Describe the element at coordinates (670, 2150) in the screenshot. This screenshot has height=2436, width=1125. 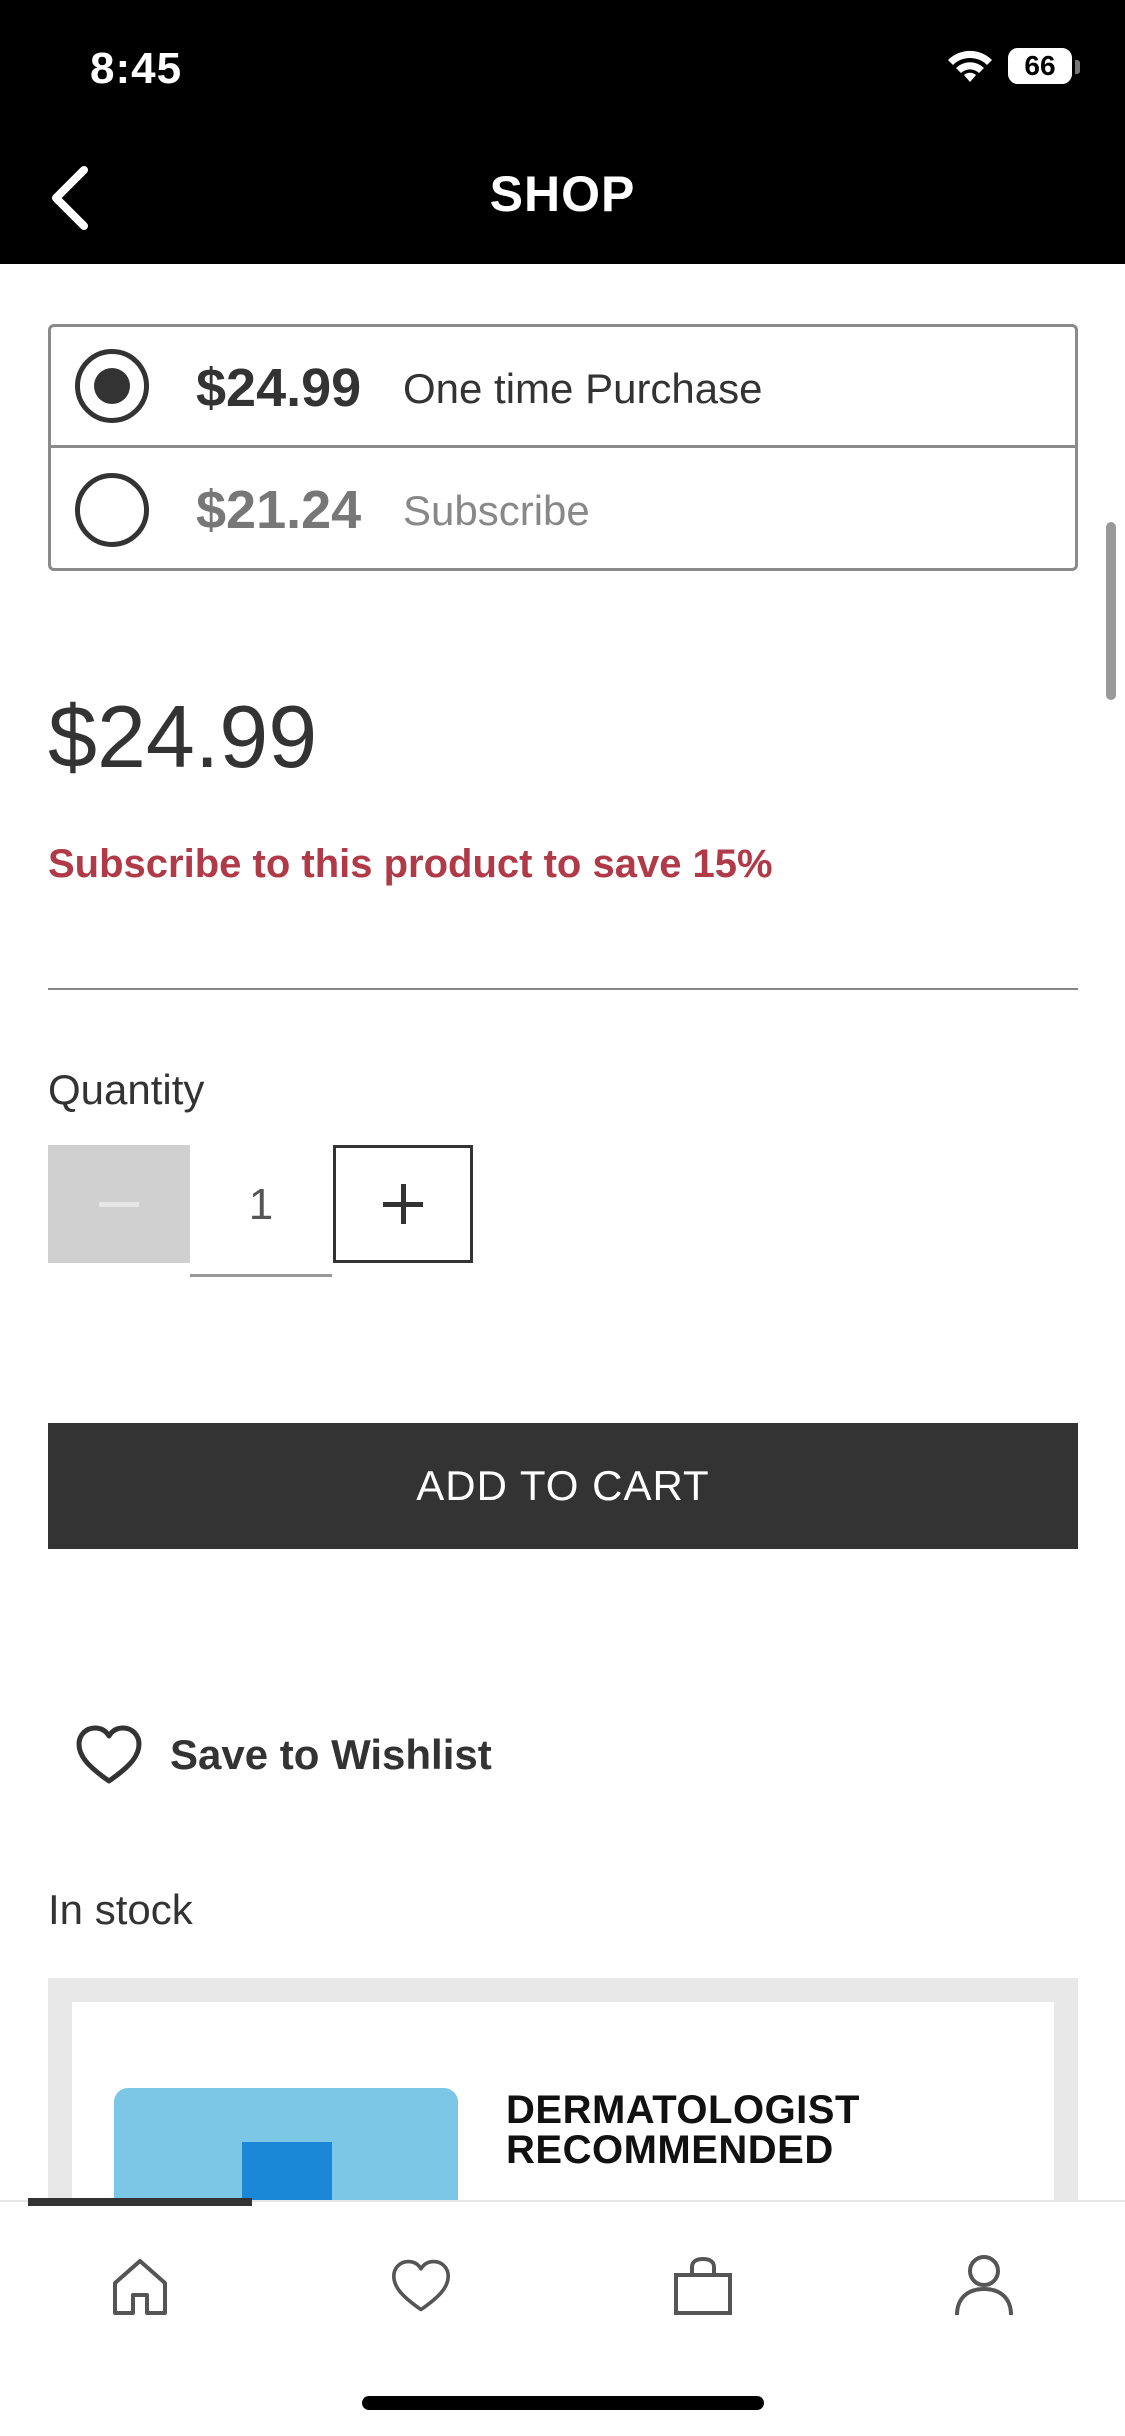
I see `product-image-line2: RECOMMENDED` at that location.